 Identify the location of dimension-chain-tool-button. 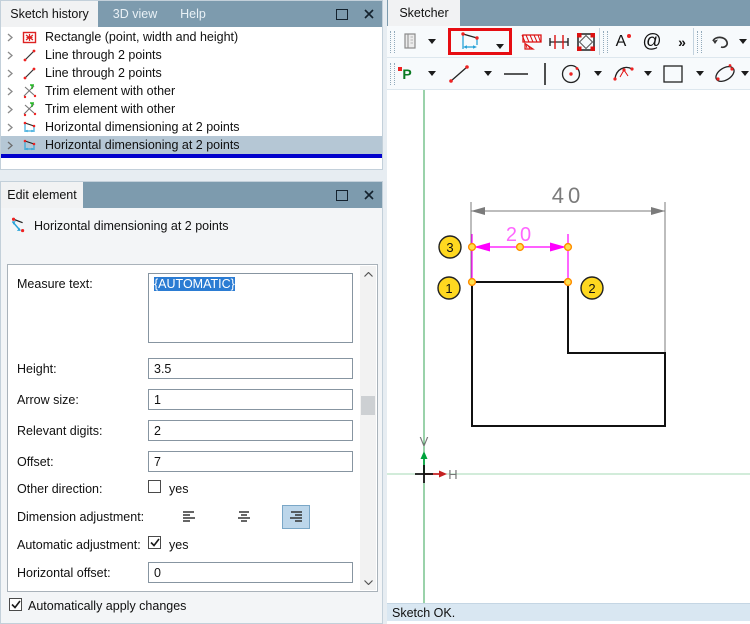
(559, 41).